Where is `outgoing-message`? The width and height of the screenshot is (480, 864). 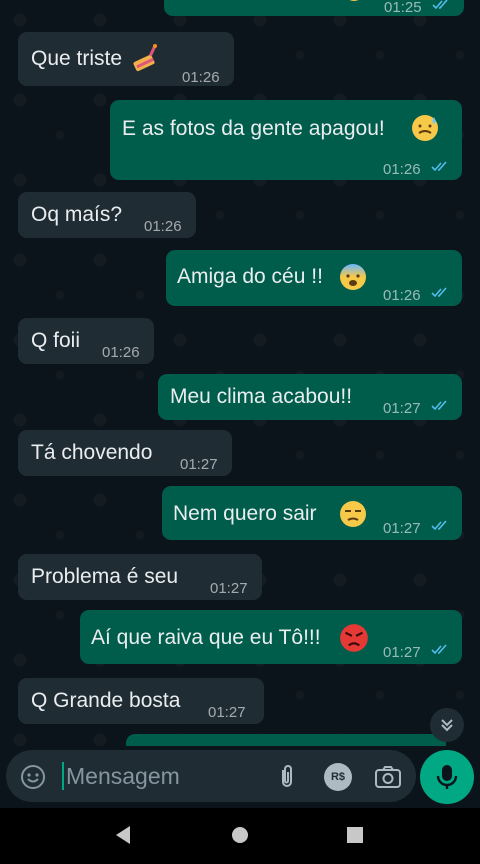 outgoing-message is located at coordinates (286, 740).